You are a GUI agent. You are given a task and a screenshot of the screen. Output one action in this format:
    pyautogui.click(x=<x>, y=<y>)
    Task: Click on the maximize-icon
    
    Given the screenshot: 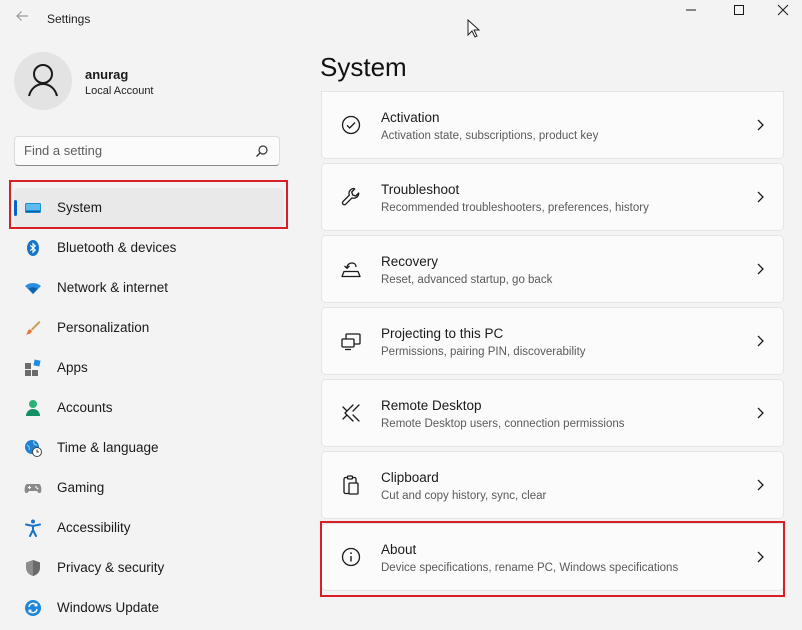 What is the action you would take?
    pyautogui.click(x=739, y=10)
    